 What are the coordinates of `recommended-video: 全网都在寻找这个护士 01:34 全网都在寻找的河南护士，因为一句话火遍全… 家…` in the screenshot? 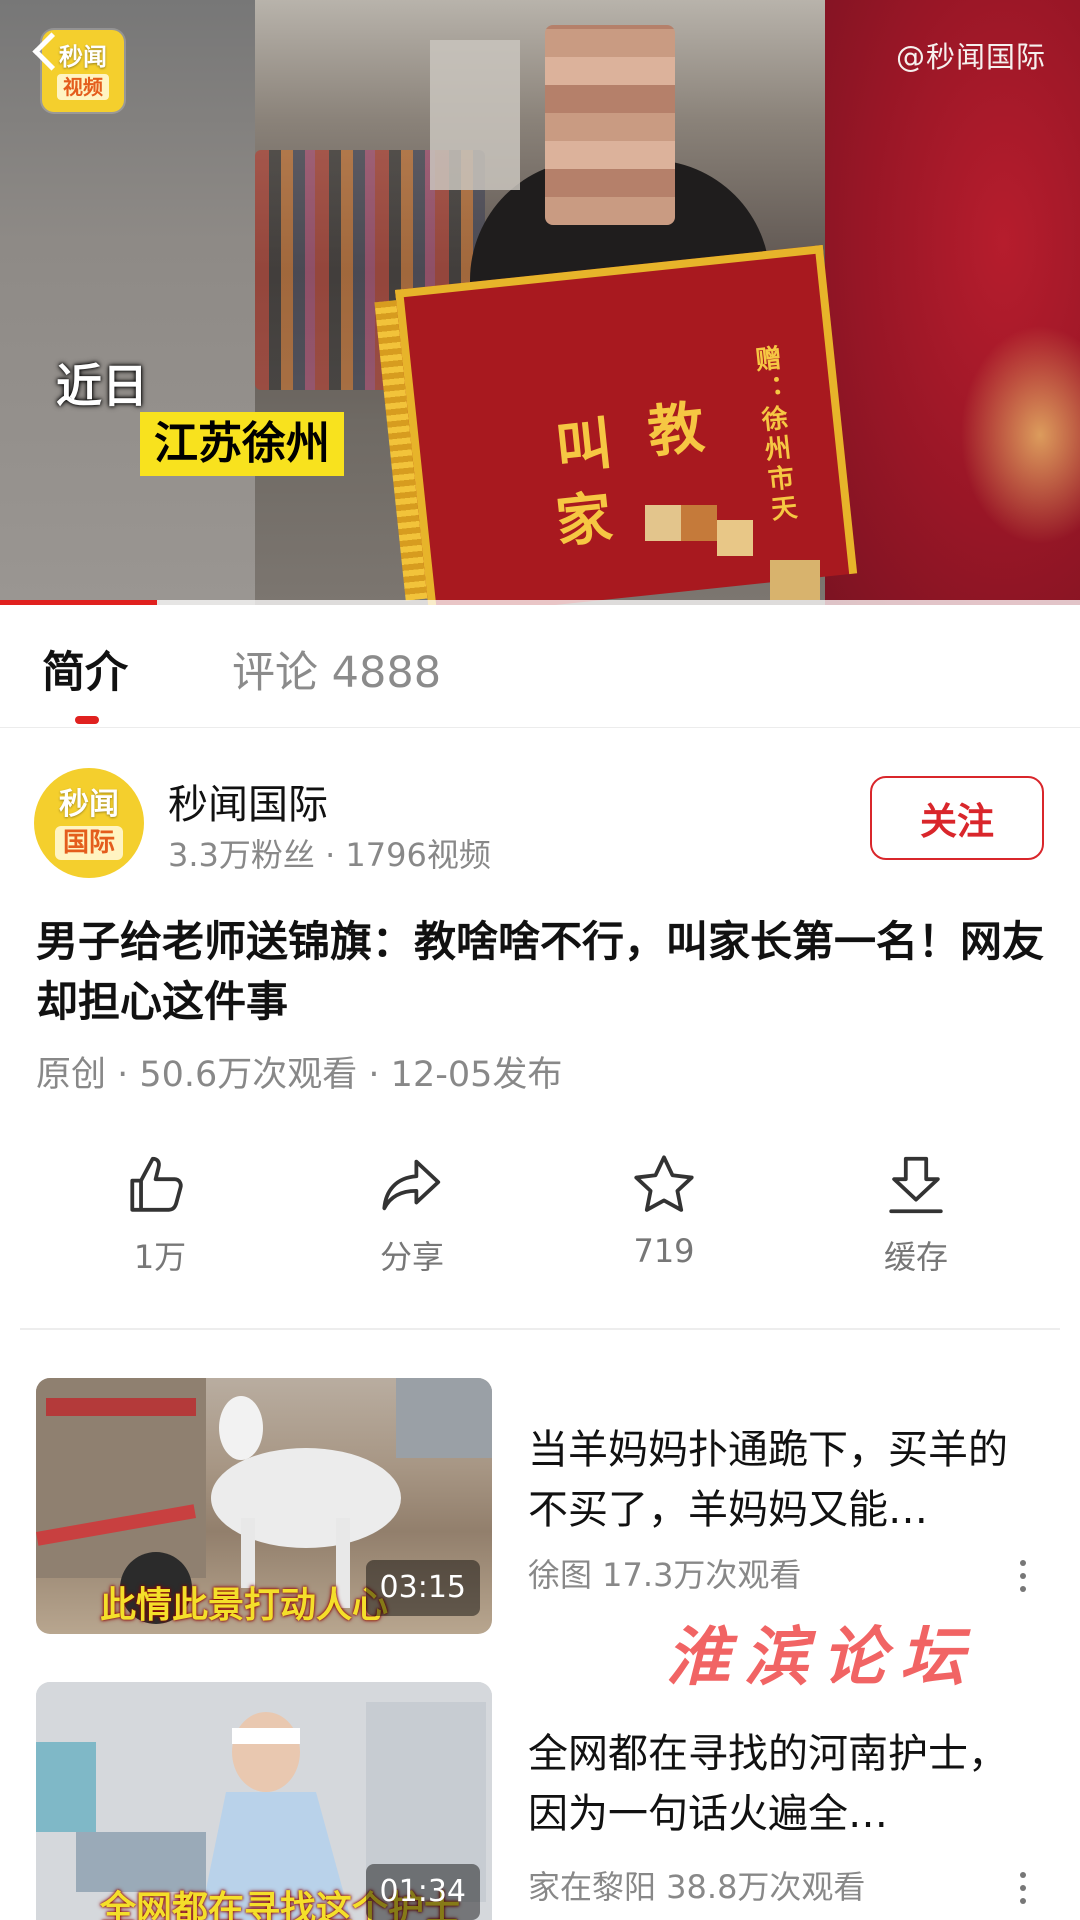 It's located at (540, 1801).